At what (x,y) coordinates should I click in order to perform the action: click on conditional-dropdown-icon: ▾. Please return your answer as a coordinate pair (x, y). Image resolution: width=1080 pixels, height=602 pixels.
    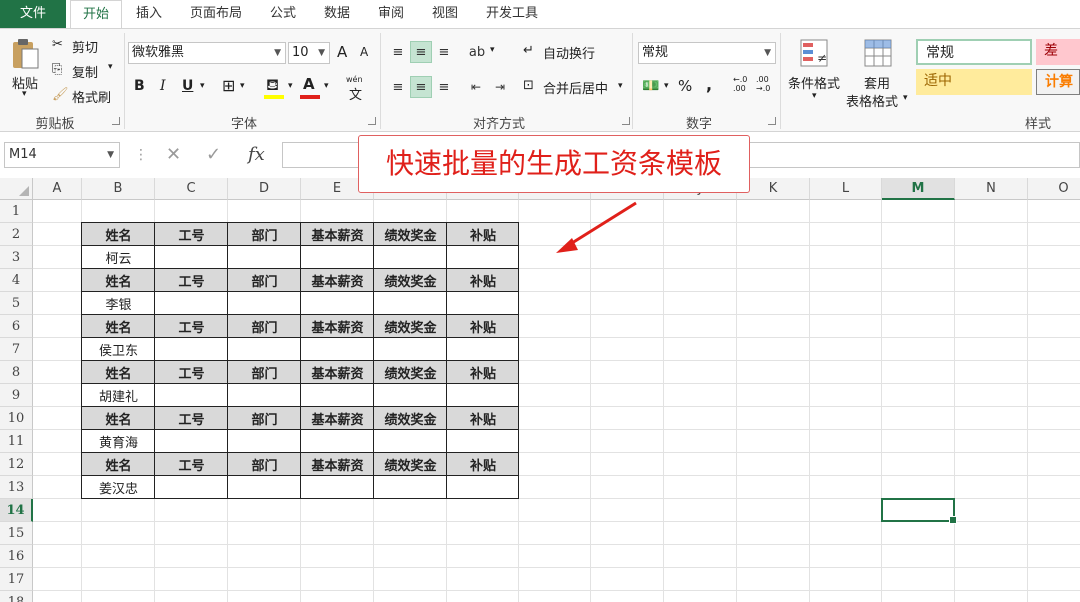
    Looking at the image, I should click on (814, 96).